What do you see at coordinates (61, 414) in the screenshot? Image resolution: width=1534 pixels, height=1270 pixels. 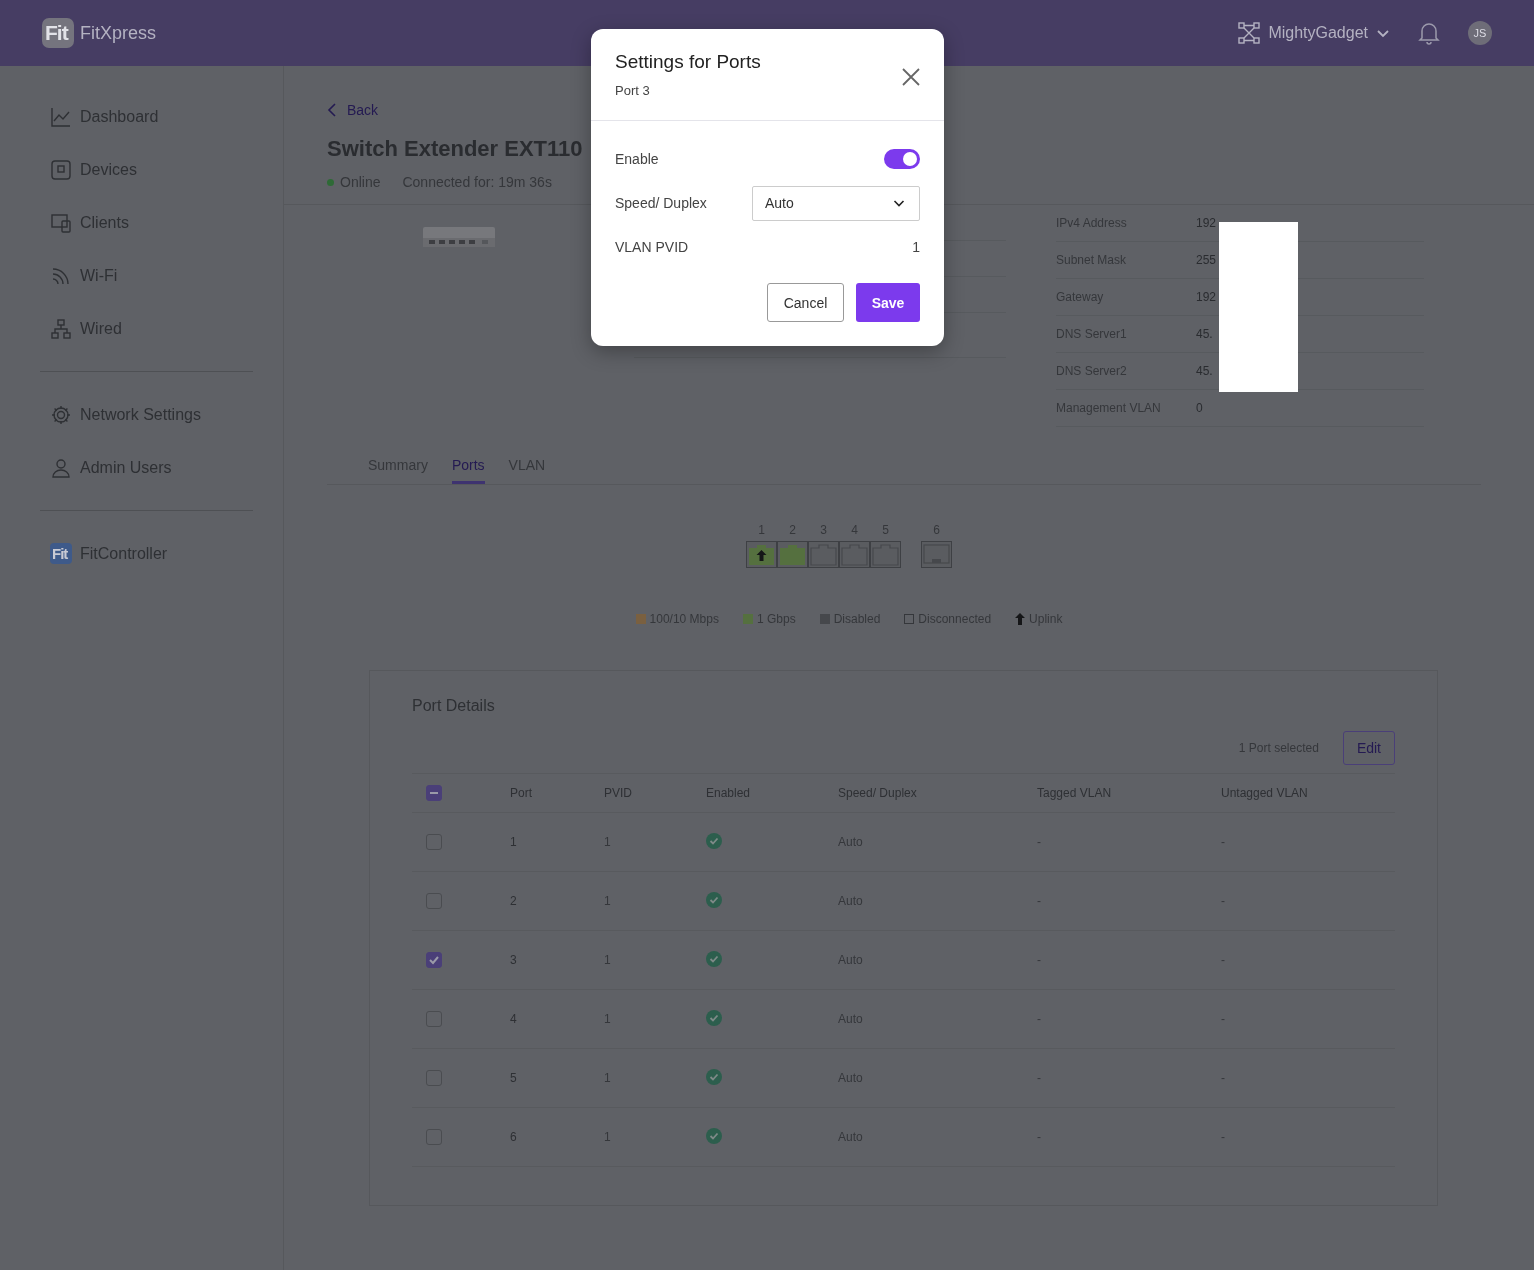 I see `gear-icon` at bounding box center [61, 414].